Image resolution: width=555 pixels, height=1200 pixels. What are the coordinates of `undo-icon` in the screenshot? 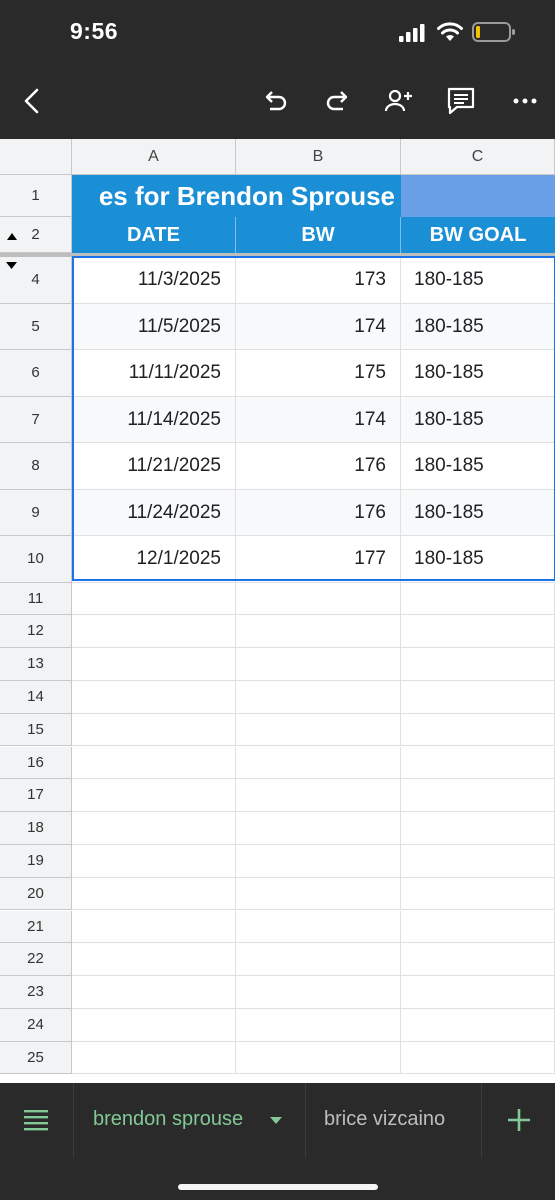 It's located at (275, 101).